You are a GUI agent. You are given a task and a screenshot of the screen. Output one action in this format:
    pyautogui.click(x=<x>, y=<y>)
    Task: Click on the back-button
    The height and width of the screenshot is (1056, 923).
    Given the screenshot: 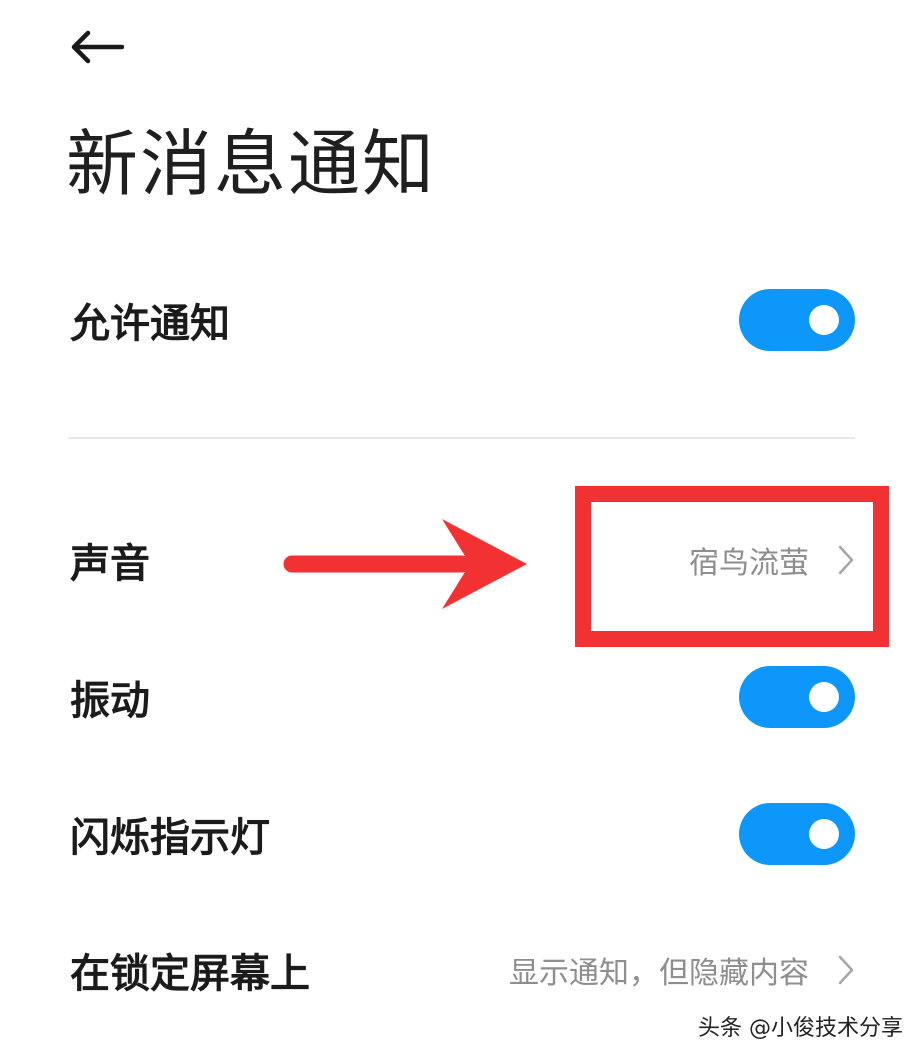 What is the action you would take?
    pyautogui.click(x=97, y=47)
    